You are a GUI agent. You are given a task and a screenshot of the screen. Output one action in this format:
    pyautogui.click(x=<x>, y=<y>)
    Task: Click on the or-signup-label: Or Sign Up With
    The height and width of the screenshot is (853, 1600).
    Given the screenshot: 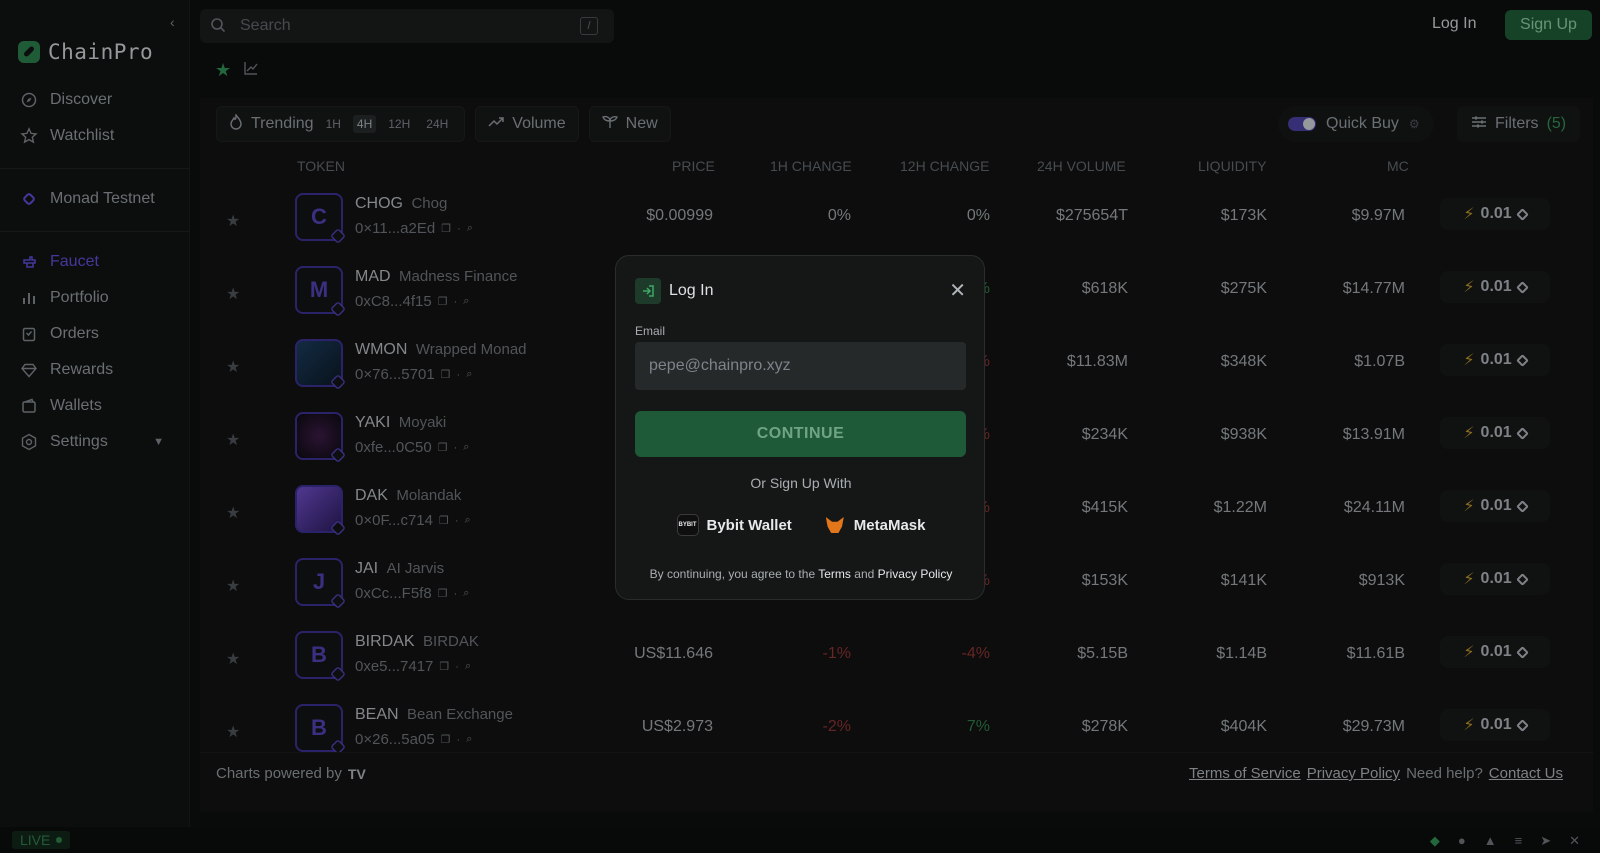 What is the action you would take?
    pyautogui.click(x=801, y=483)
    